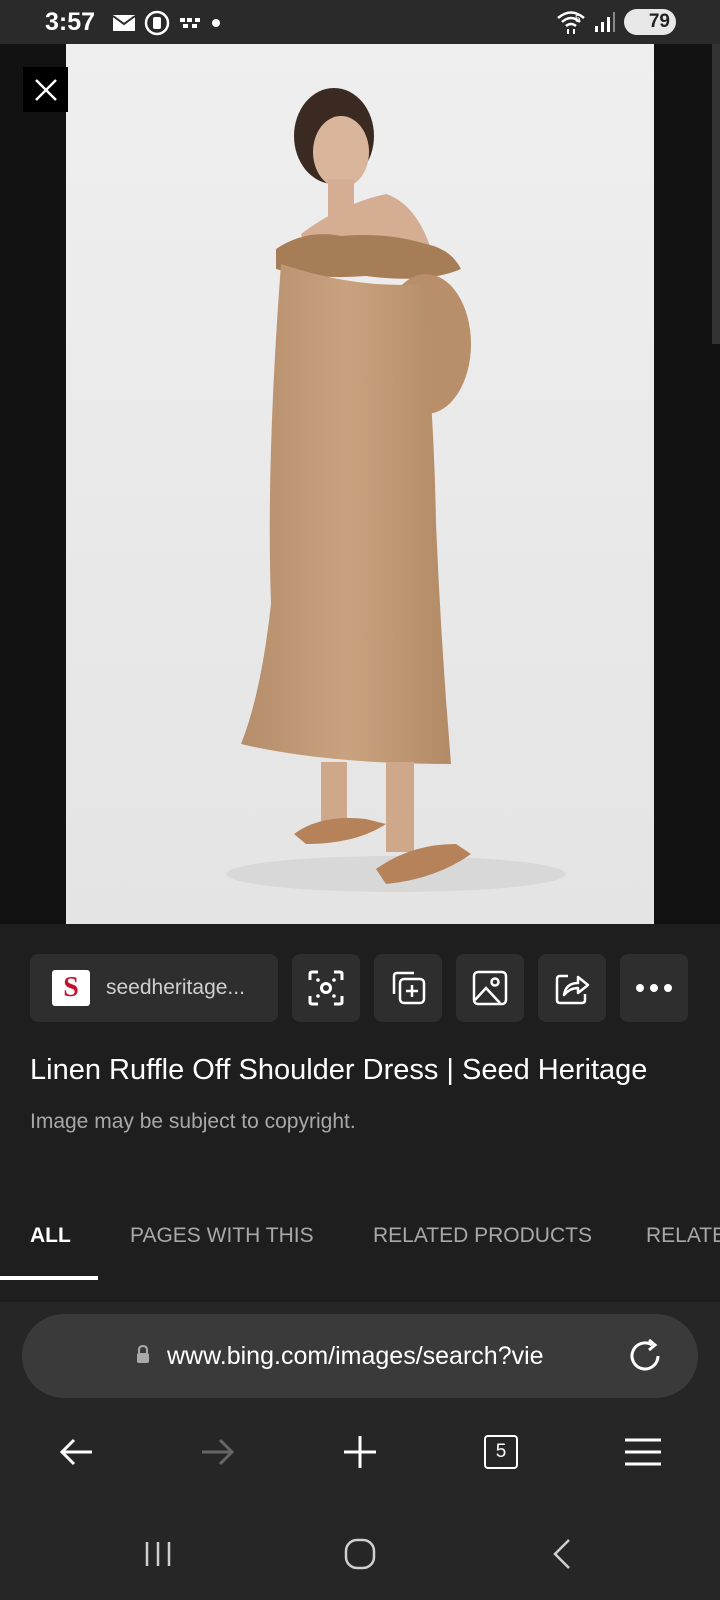  I want to click on mail-icon, so click(124, 23).